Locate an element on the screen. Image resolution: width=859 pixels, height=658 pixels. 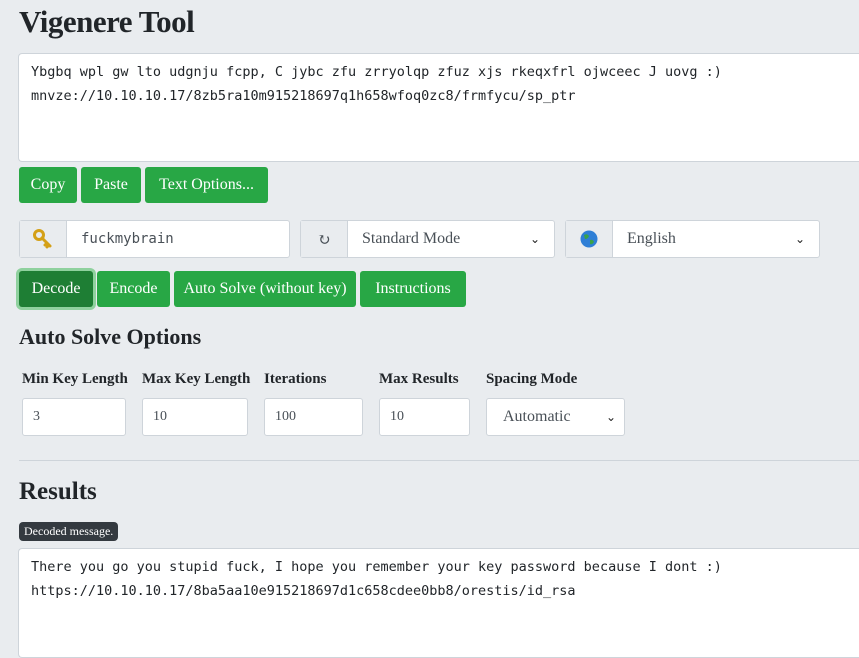
encode-button: Encode is located at coordinates (133, 289).